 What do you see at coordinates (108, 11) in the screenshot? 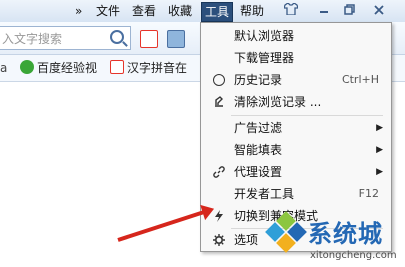
I see `menu-file: 文件` at bounding box center [108, 11].